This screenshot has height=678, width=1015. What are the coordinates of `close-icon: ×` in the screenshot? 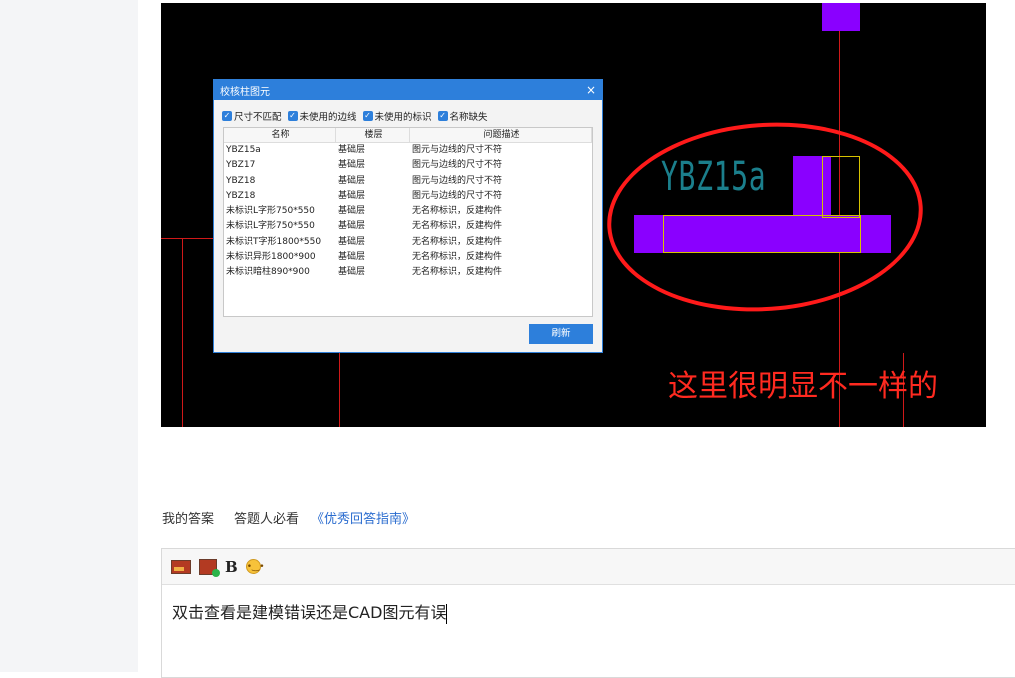 It's located at (591, 90).